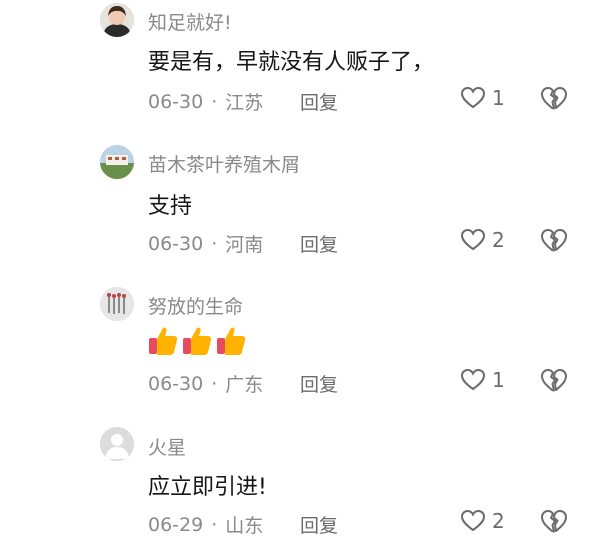  I want to click on comment-location: 广东, so click(244, 385).